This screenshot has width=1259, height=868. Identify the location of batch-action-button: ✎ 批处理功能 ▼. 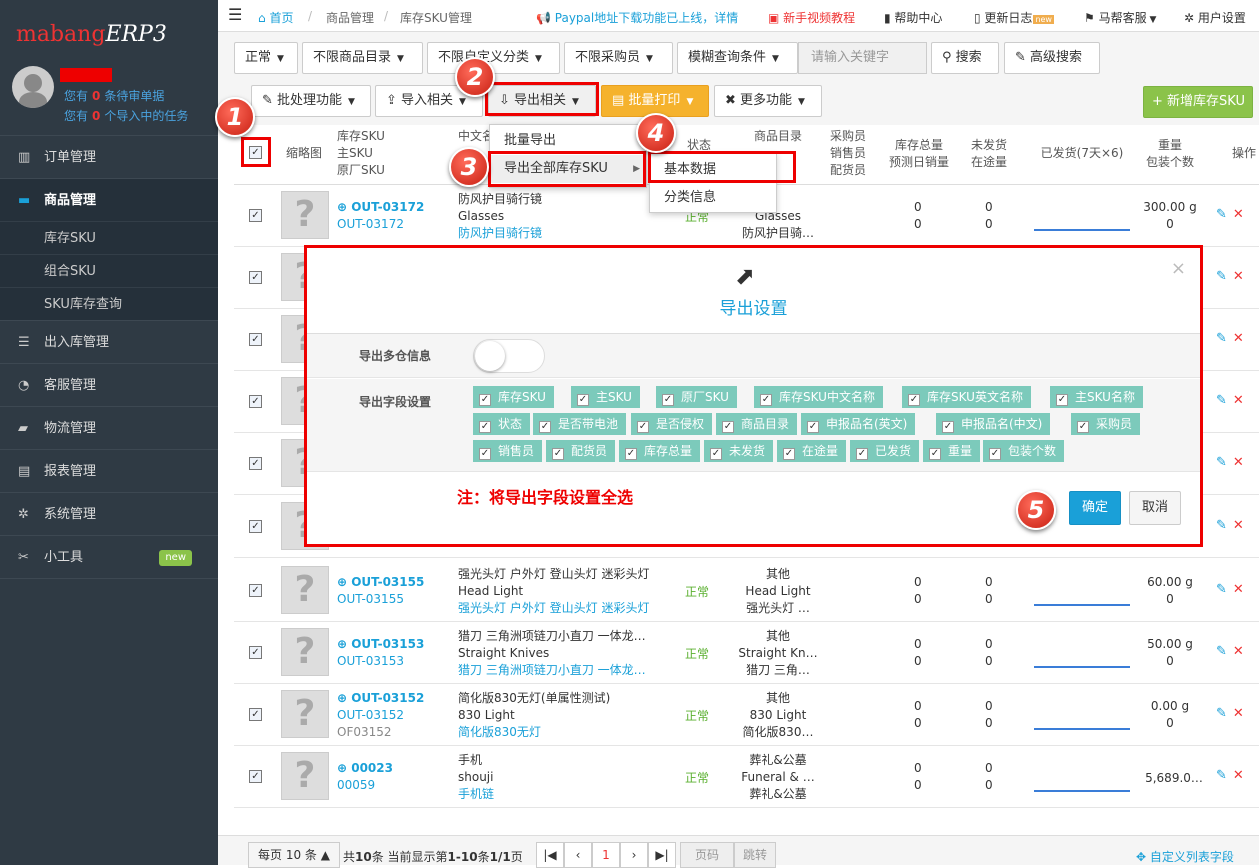
(311, 101).